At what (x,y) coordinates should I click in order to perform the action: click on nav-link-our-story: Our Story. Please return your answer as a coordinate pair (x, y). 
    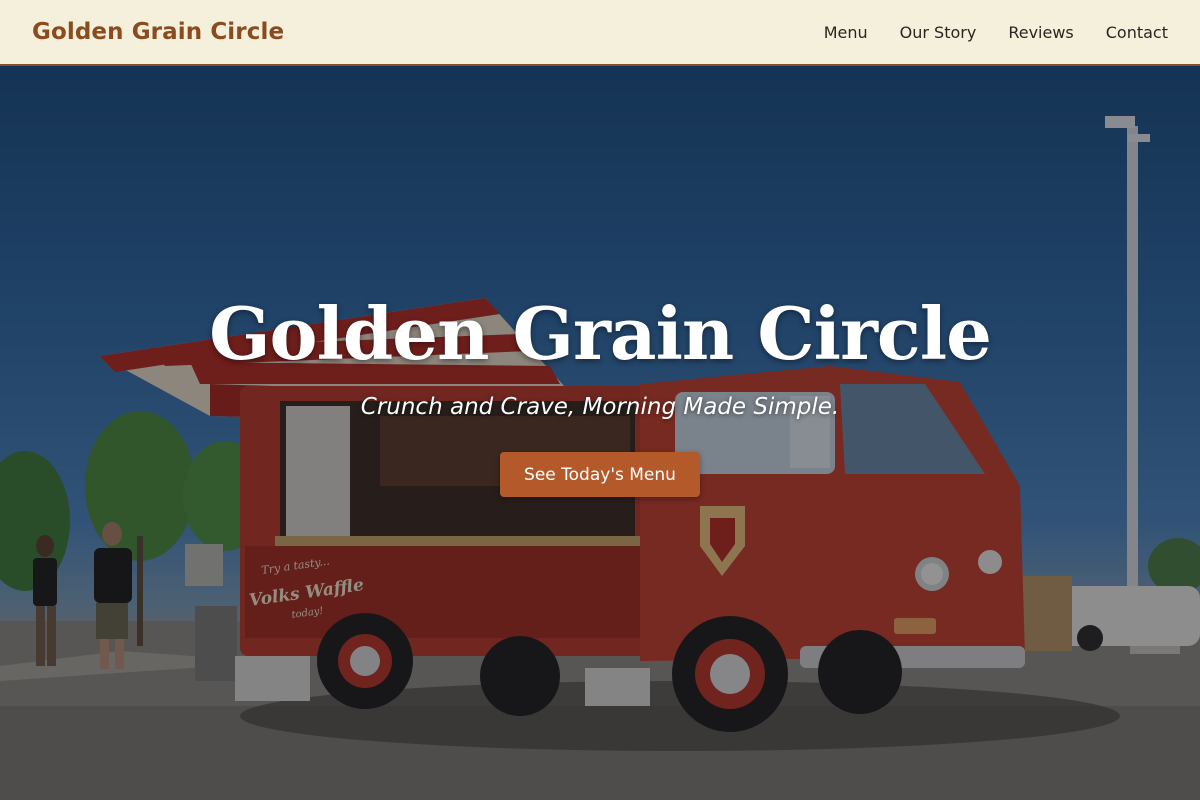
    Looking at the image, I should click on (938, 32).